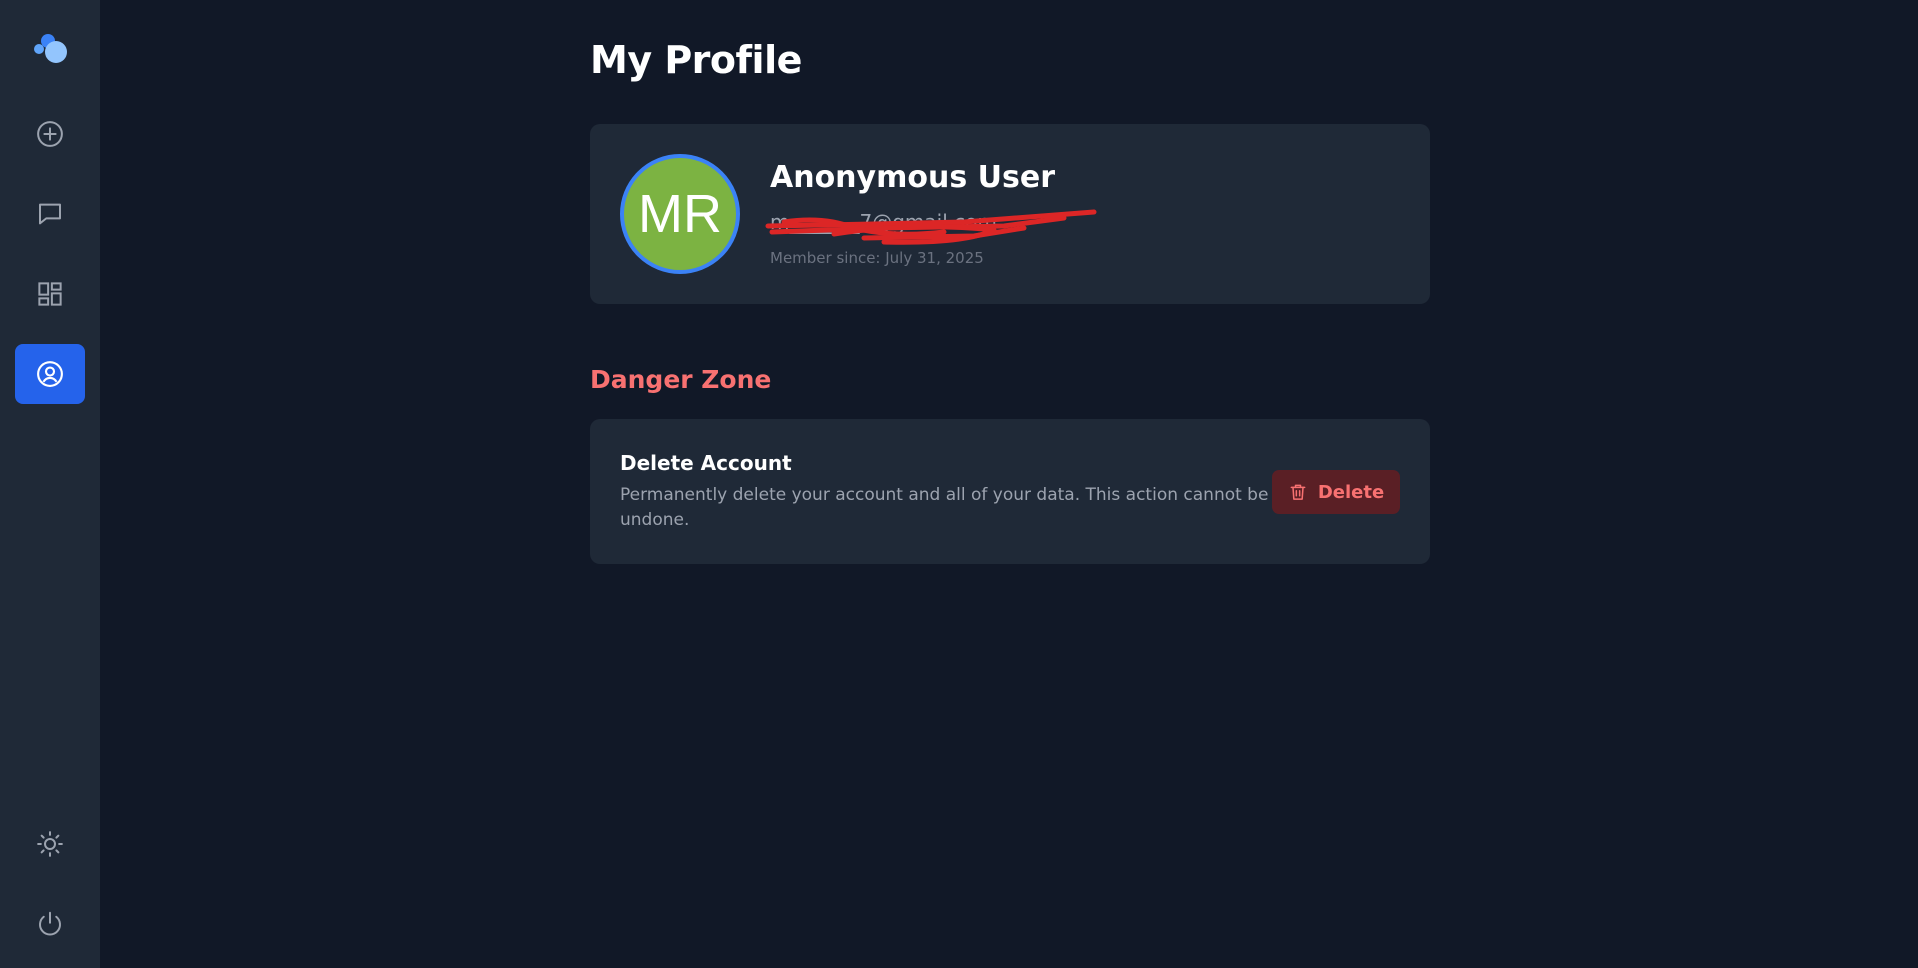  I want to click on member-since: Member since: July 31, 2025, so click(877, 258).